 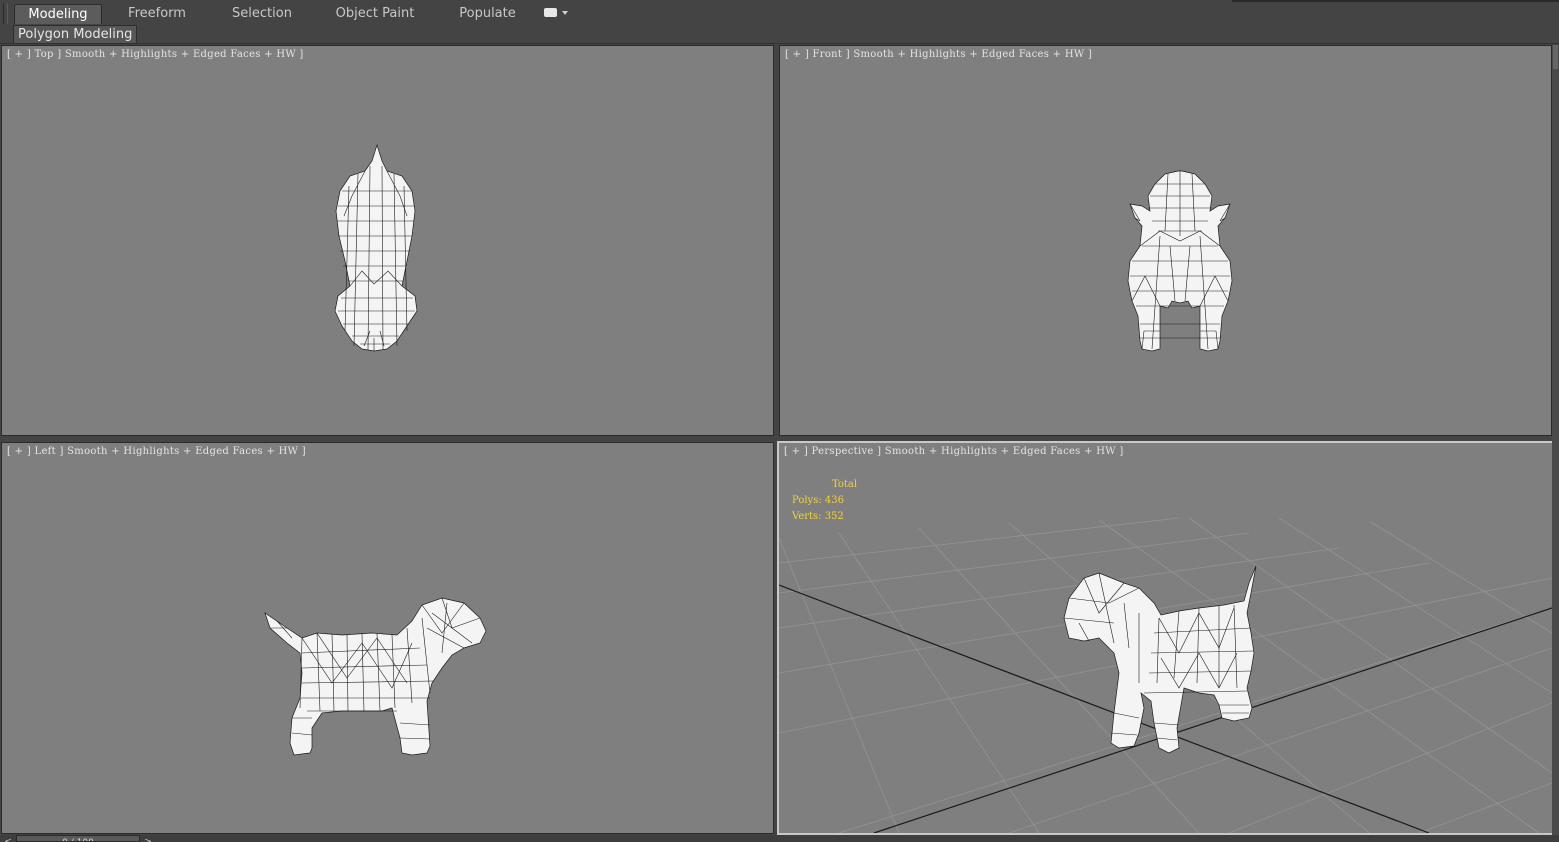 I want to click on scrollbar-thumb, so click(x=1555, y=57).